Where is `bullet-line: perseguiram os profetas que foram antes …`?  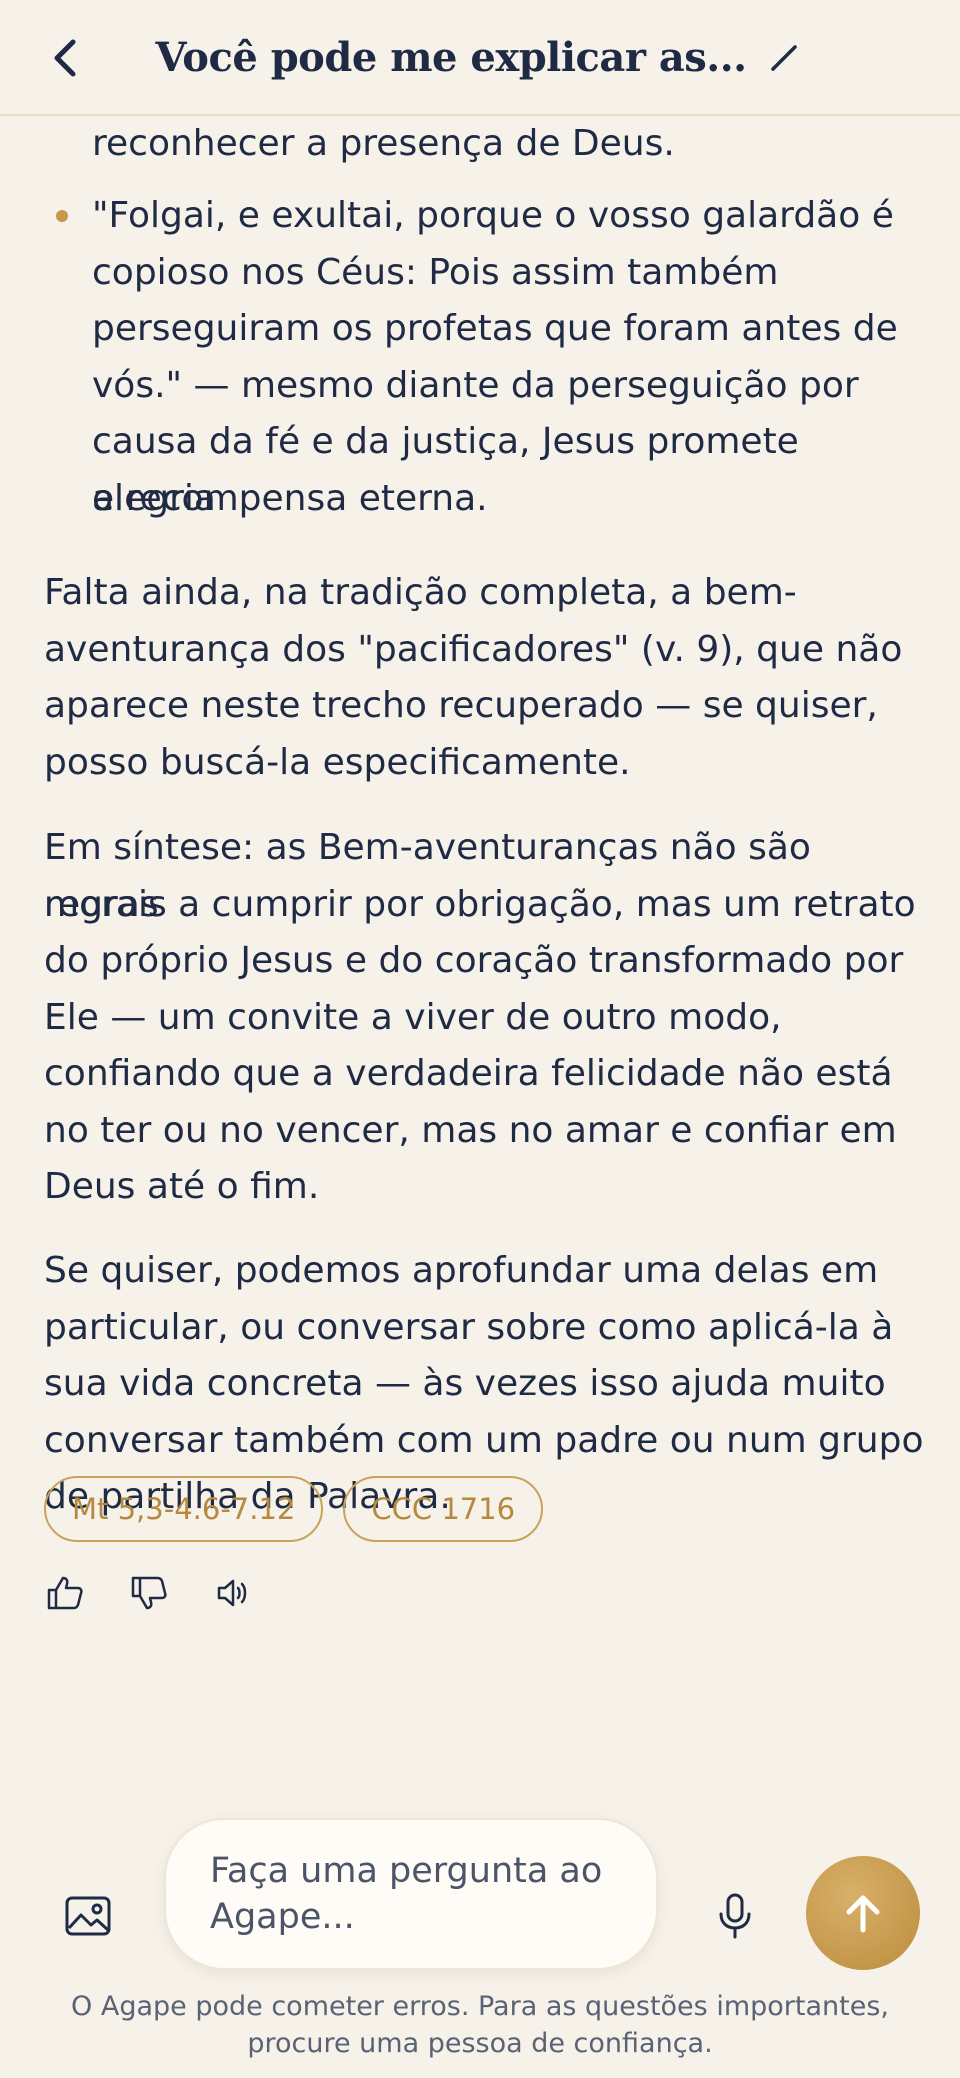 bullet-line: perseguiram os profetas que foram antes … is located at coordinates (495, 328).